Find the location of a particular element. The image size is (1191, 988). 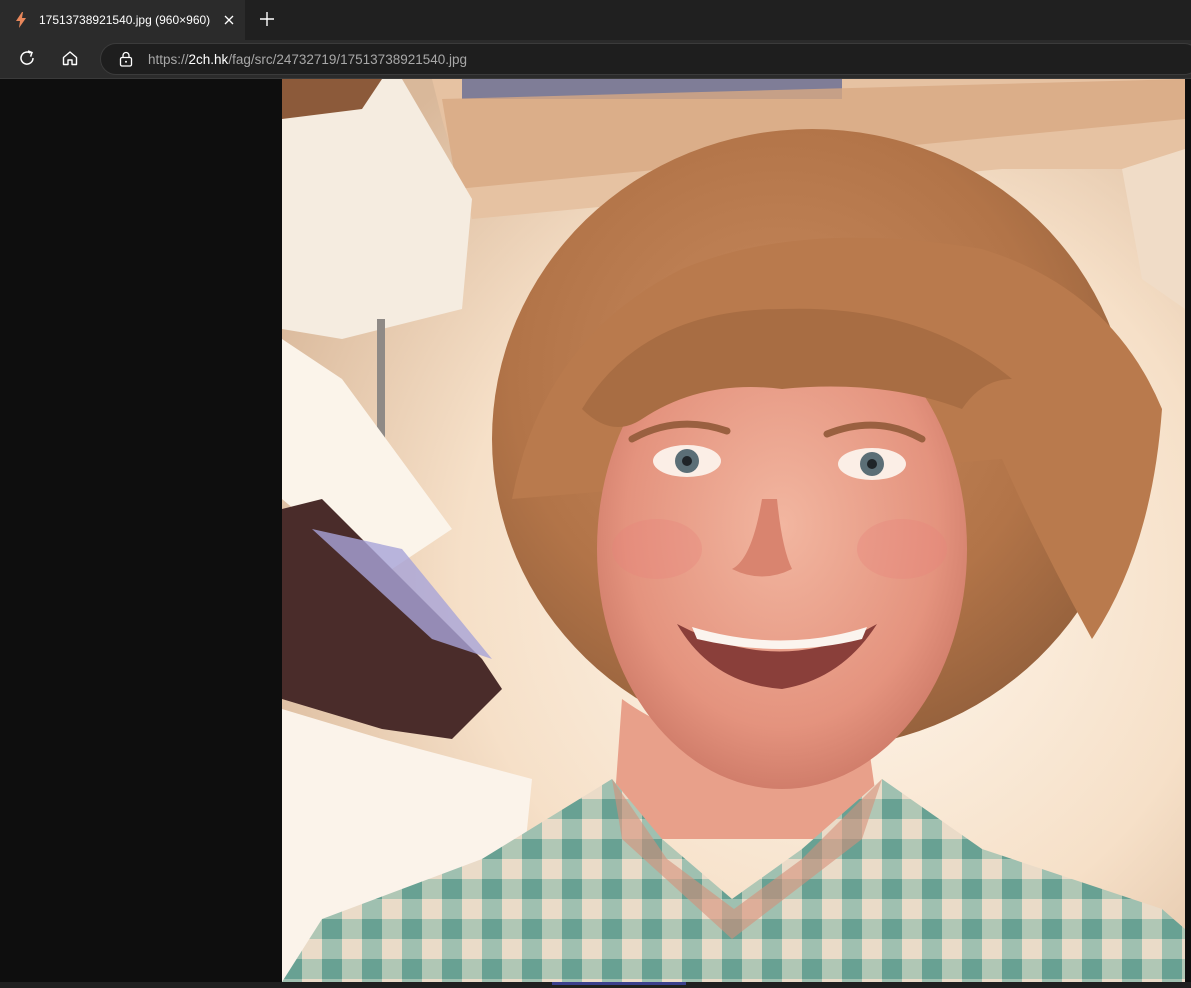

tab-title: 17513738921540.jpg (960×960) is located at coordinates (125, 20).